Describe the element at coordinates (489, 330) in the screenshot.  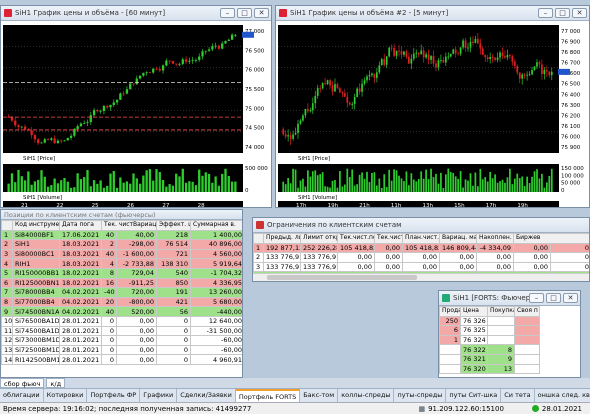
I see `orderbook-row: 6 76 325` at that location.